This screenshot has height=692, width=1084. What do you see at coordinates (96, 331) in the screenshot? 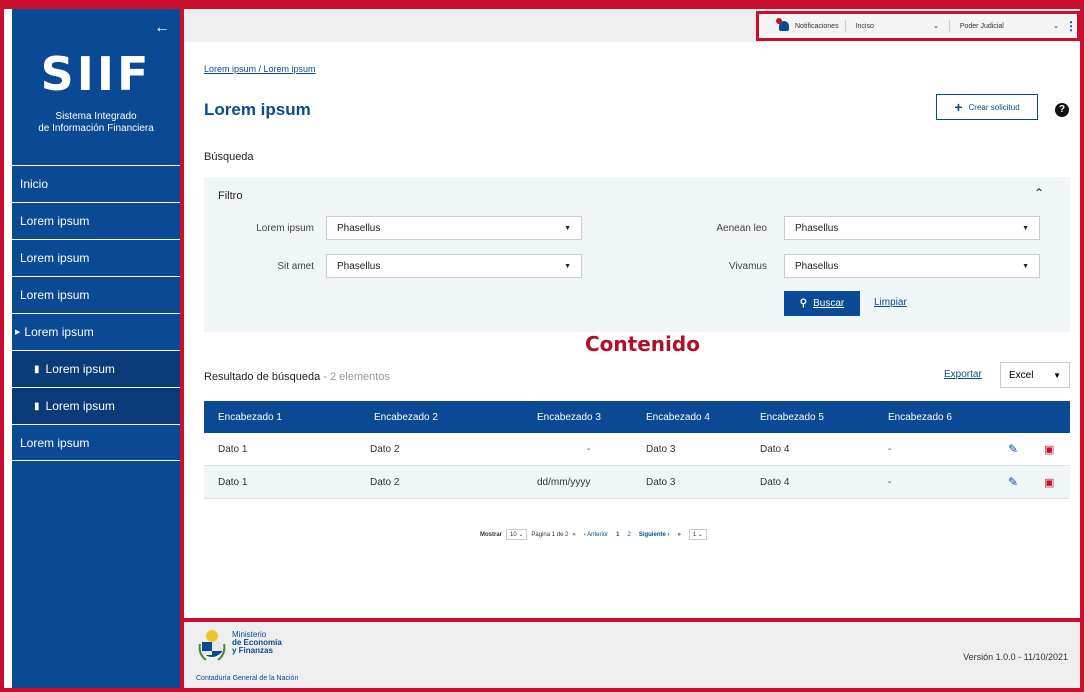
I see `sidebar-item-expandable: ▶ Lorem ipsum` at bounding box center [96, 331].